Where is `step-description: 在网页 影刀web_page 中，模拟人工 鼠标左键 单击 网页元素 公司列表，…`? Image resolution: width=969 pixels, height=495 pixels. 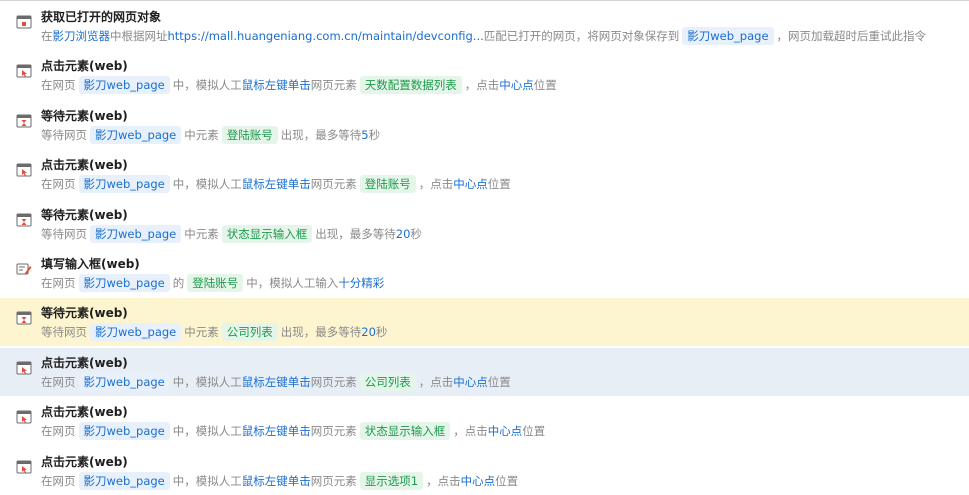
step-description: 在网页 影刀web_page 中，模拟人工 鼠标左键 单击 网页元素 公司列表，… is located at coordinates (276, 382).